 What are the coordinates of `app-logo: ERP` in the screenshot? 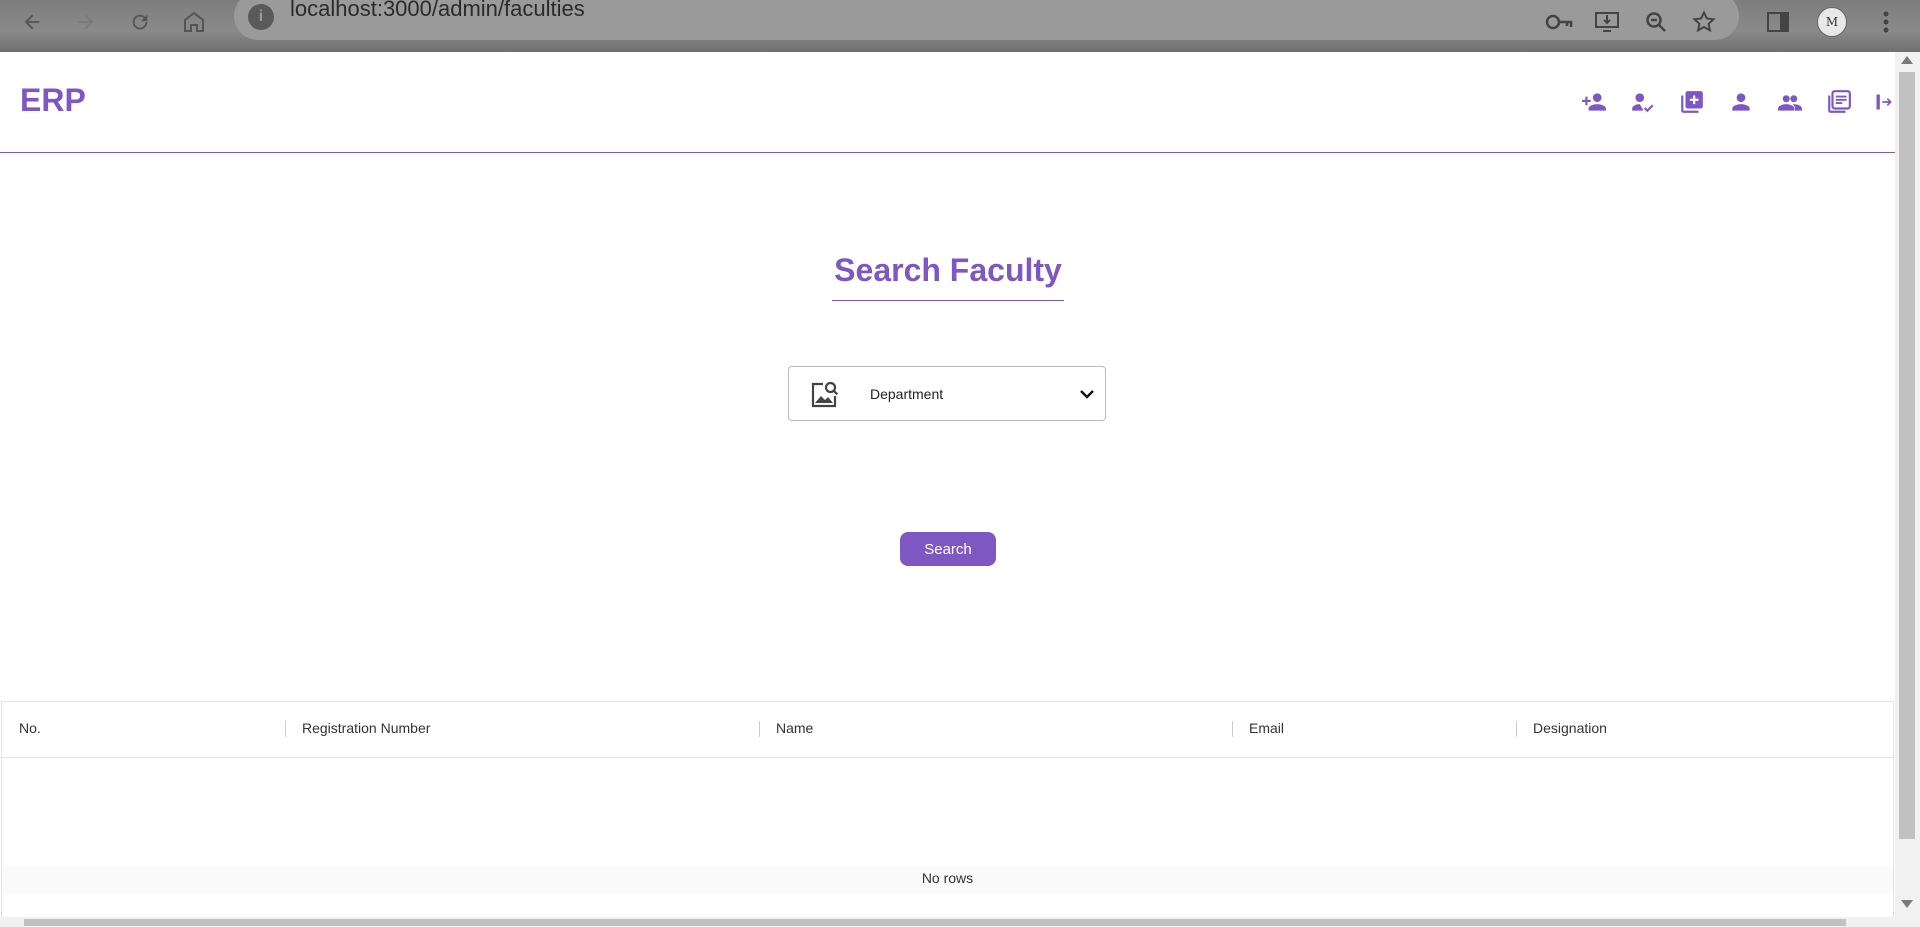 It's located at (53, 100).